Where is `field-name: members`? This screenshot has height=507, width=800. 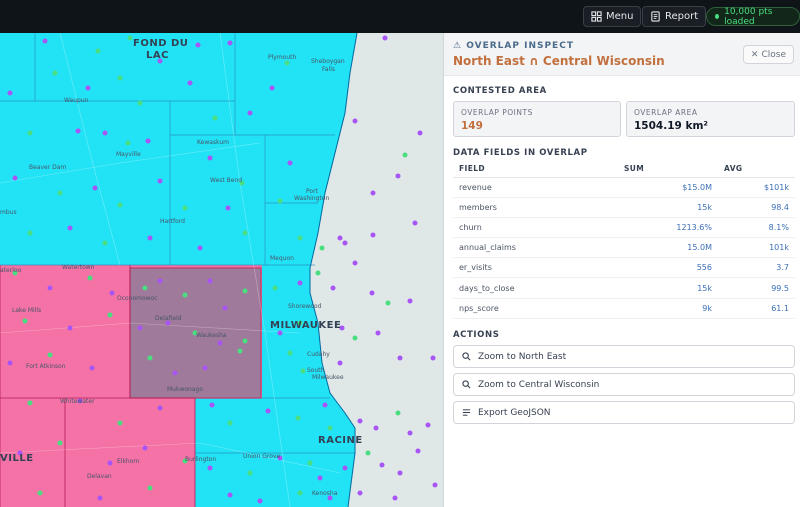
field-name: members is located at coordinates (535, 207).